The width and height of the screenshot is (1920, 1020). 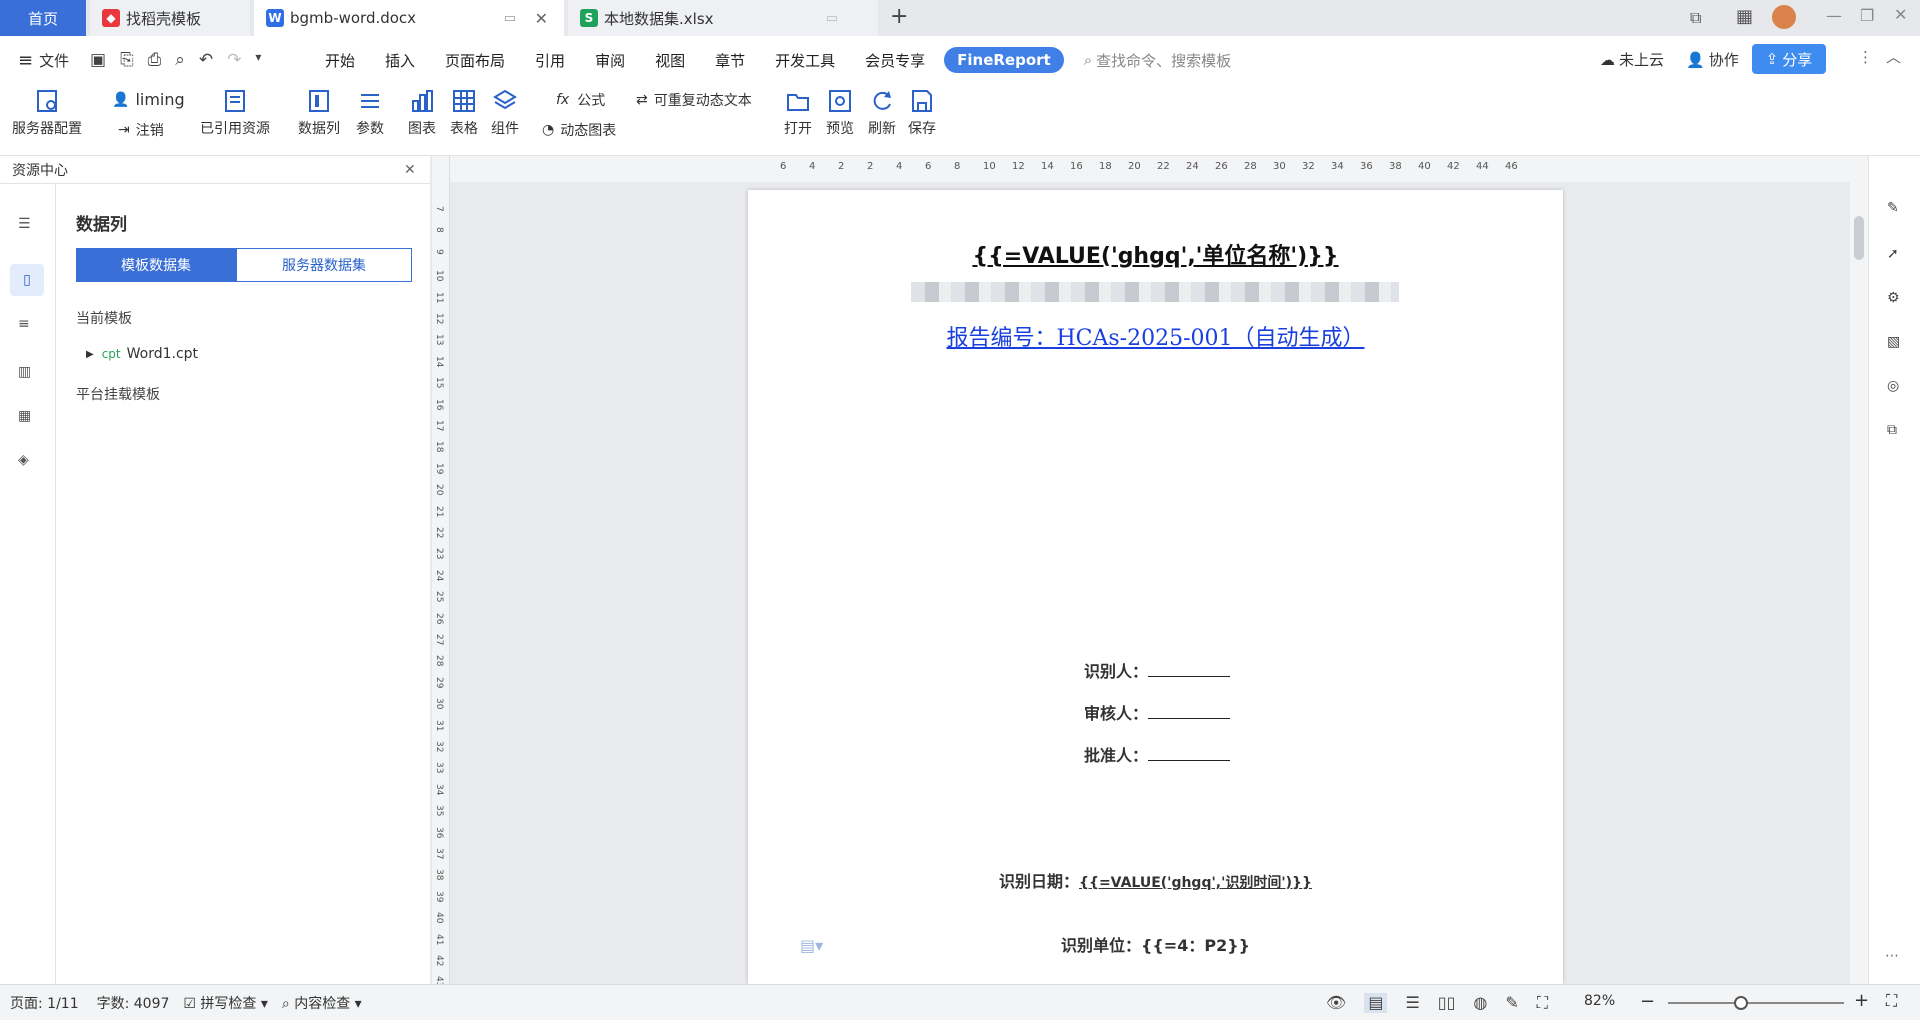 What do you see at coordinates (1891, 1001) in the screenshot?
I see `fullscreen-icon: ⛶` at bounding box center [1891, 1001].